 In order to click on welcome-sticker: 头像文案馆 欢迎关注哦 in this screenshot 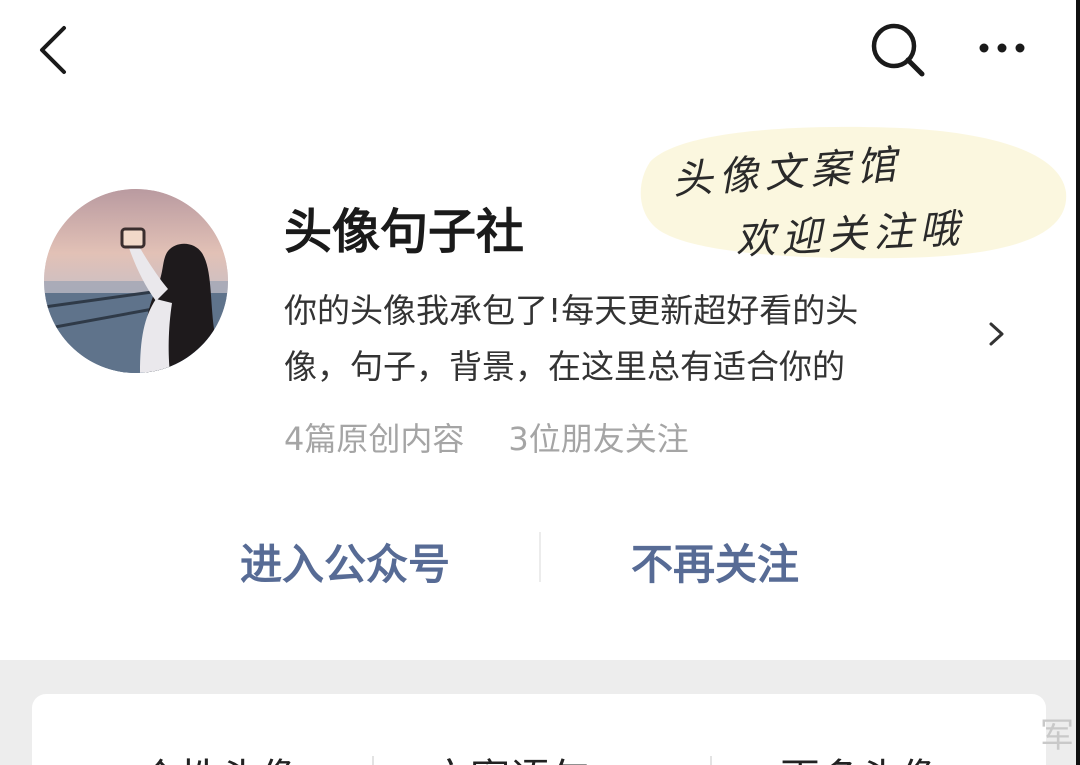, I will do `click(855, 193)`.